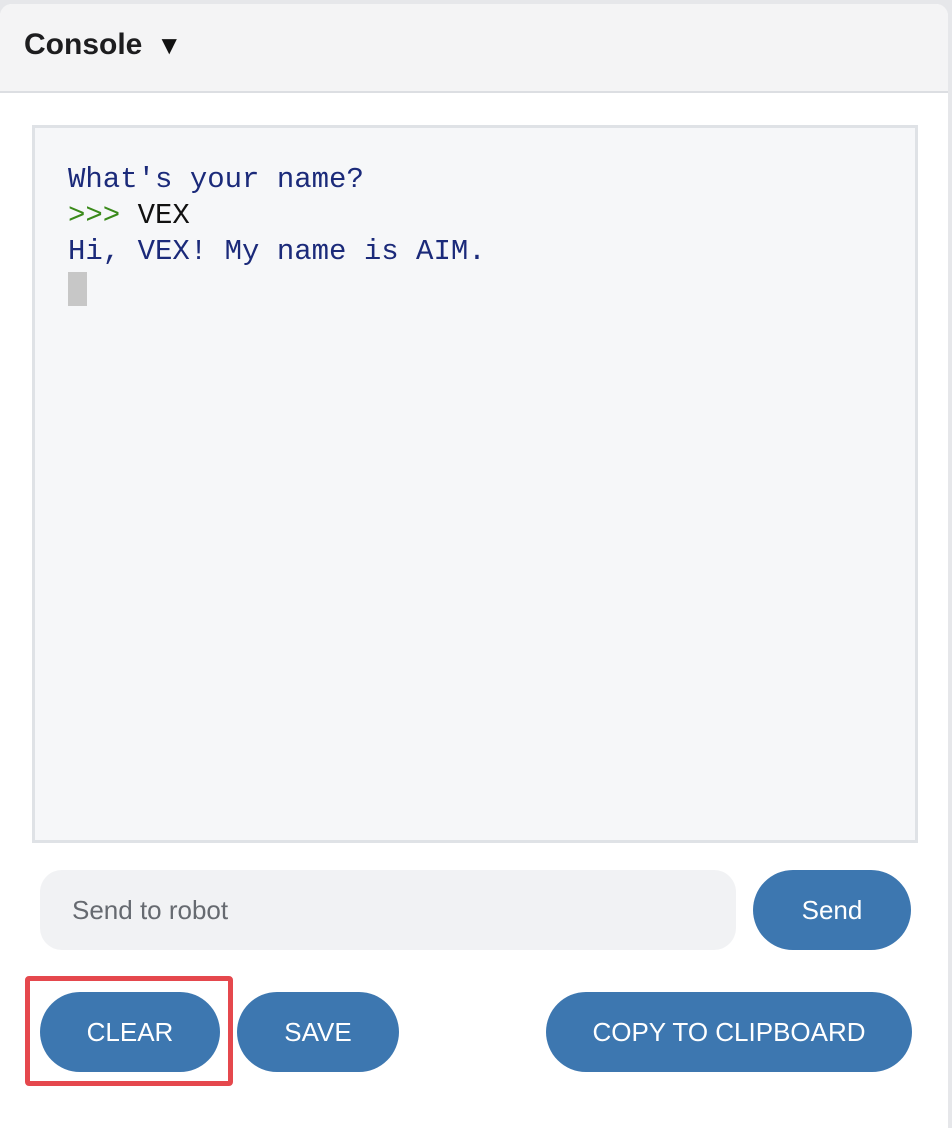 The width and height of the screenshot is (952, 1128). I want to click on console-line: Hi, VEX! My name is AIM., so click(277, 251).